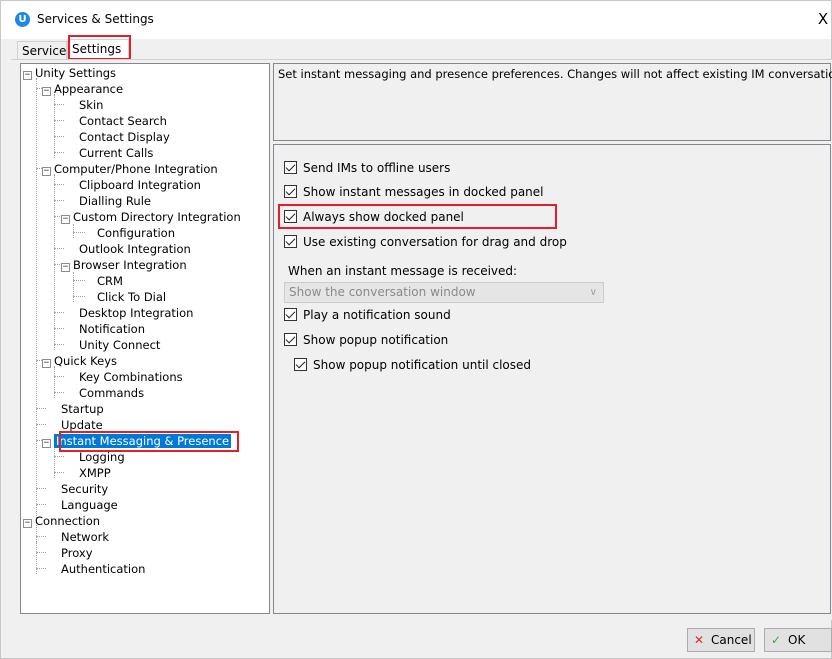 The image size is (832, 659). I want to click on send-offline-option: Send IMs to offline users, so click(367, 168).